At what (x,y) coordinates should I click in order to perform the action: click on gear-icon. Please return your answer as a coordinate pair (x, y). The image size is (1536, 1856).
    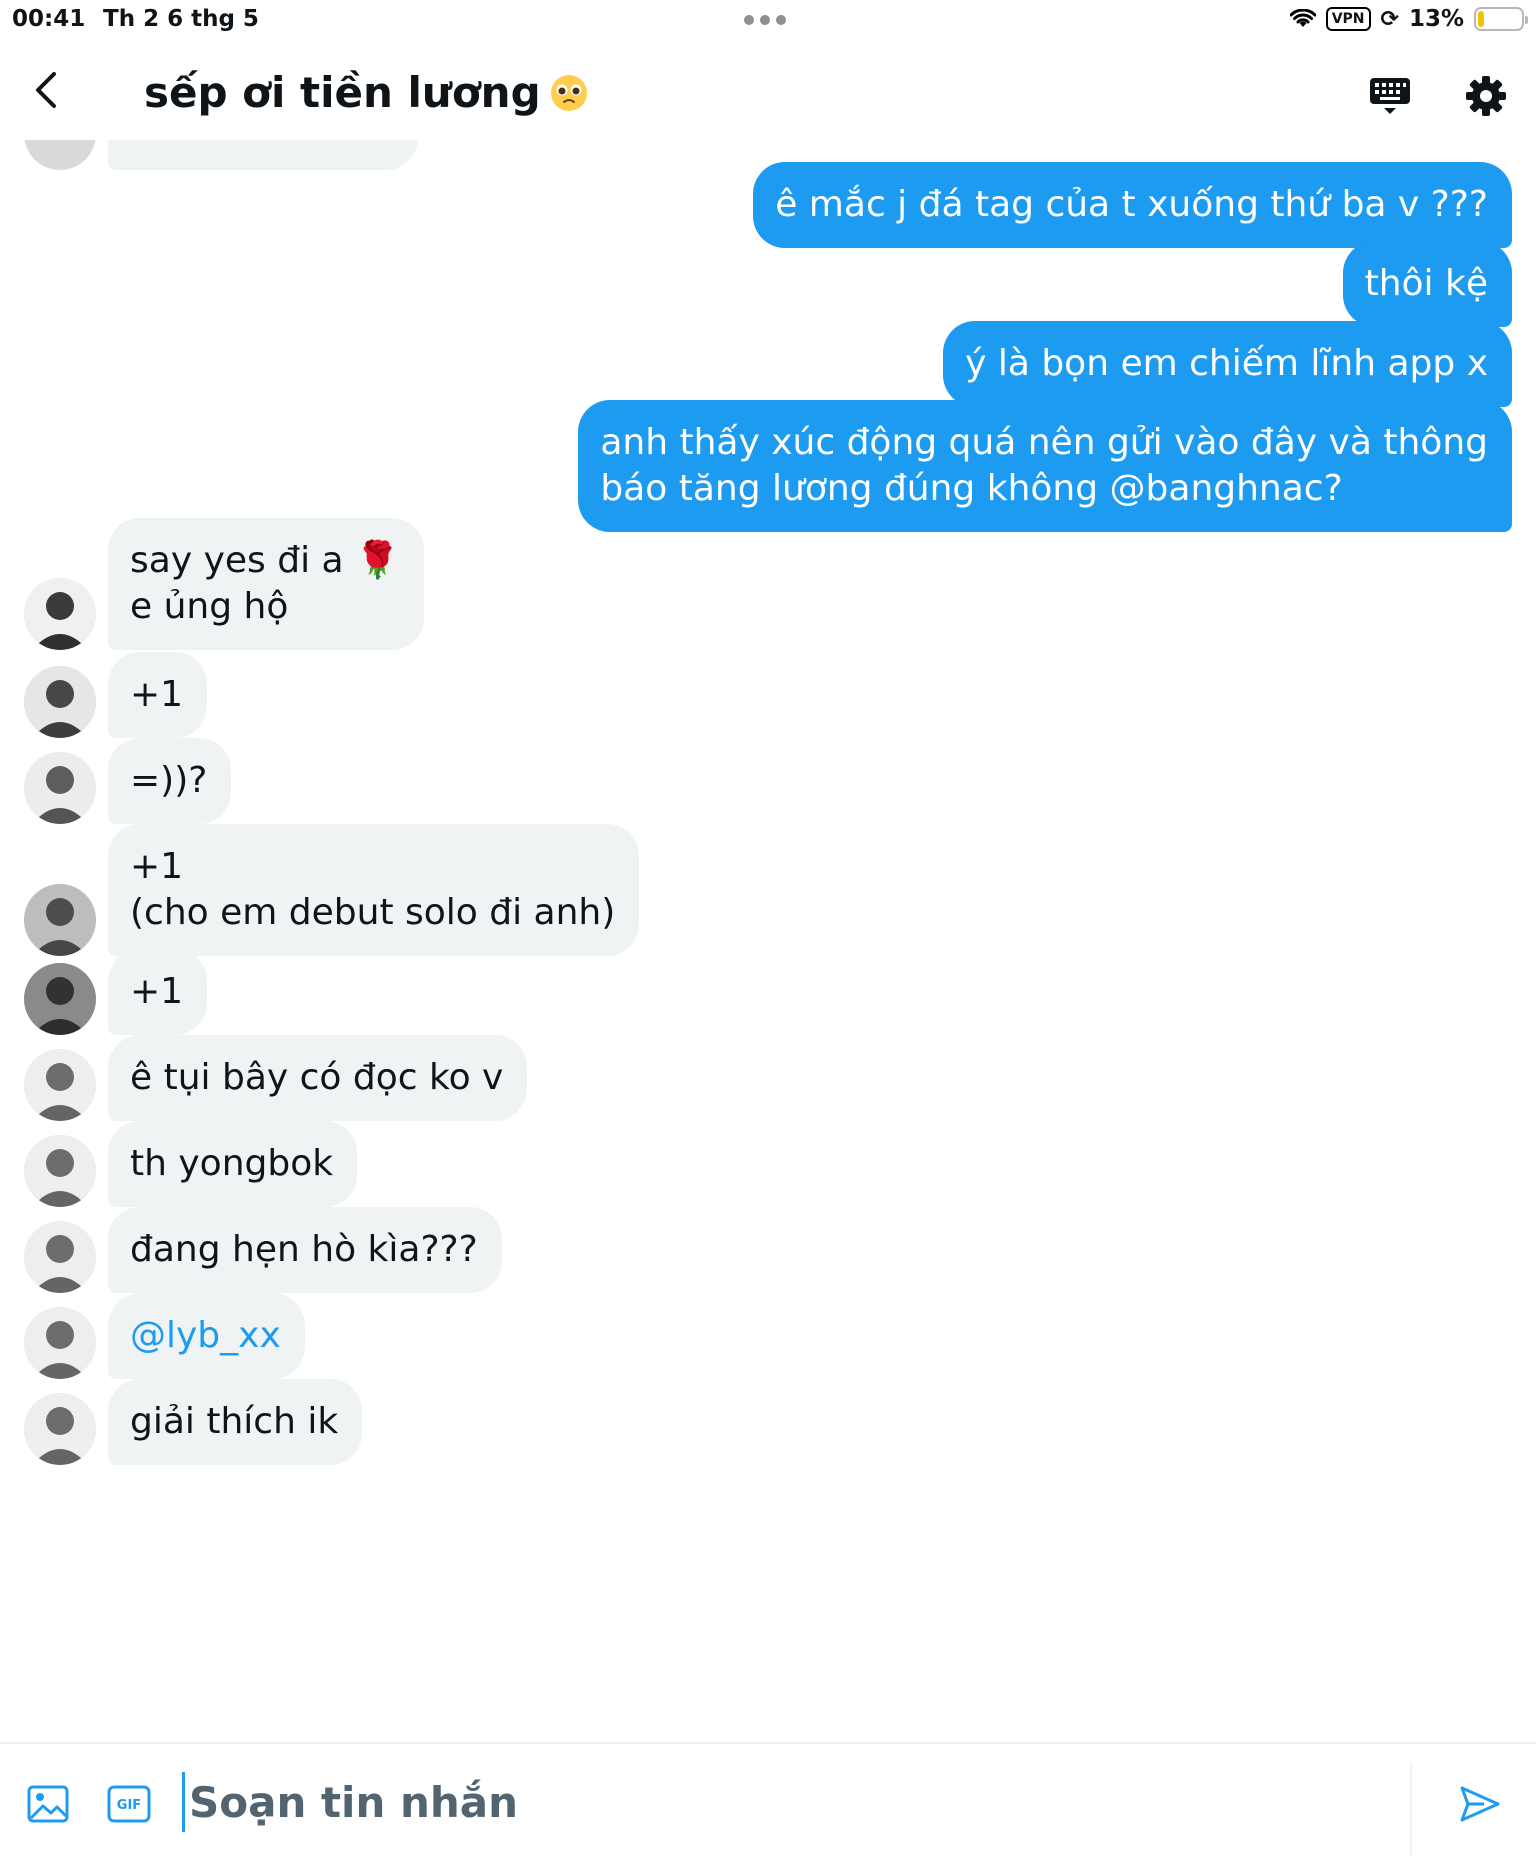
    Looking at the image, I should click on (1486, 96).